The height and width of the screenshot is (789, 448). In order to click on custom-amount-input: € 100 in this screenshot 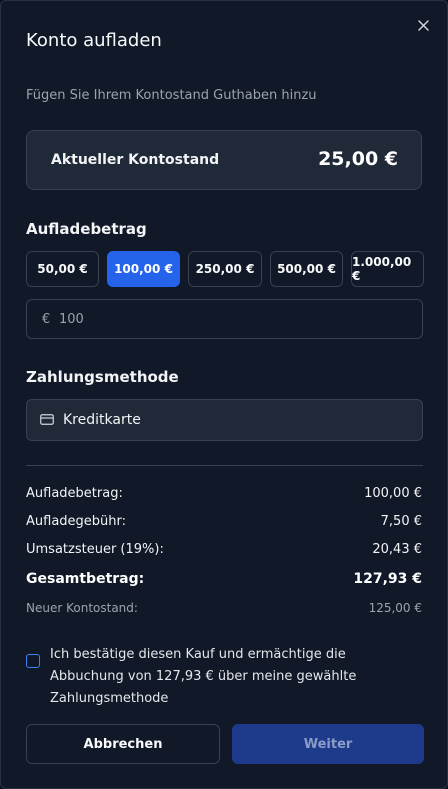, I will do `click(224, 319)`.